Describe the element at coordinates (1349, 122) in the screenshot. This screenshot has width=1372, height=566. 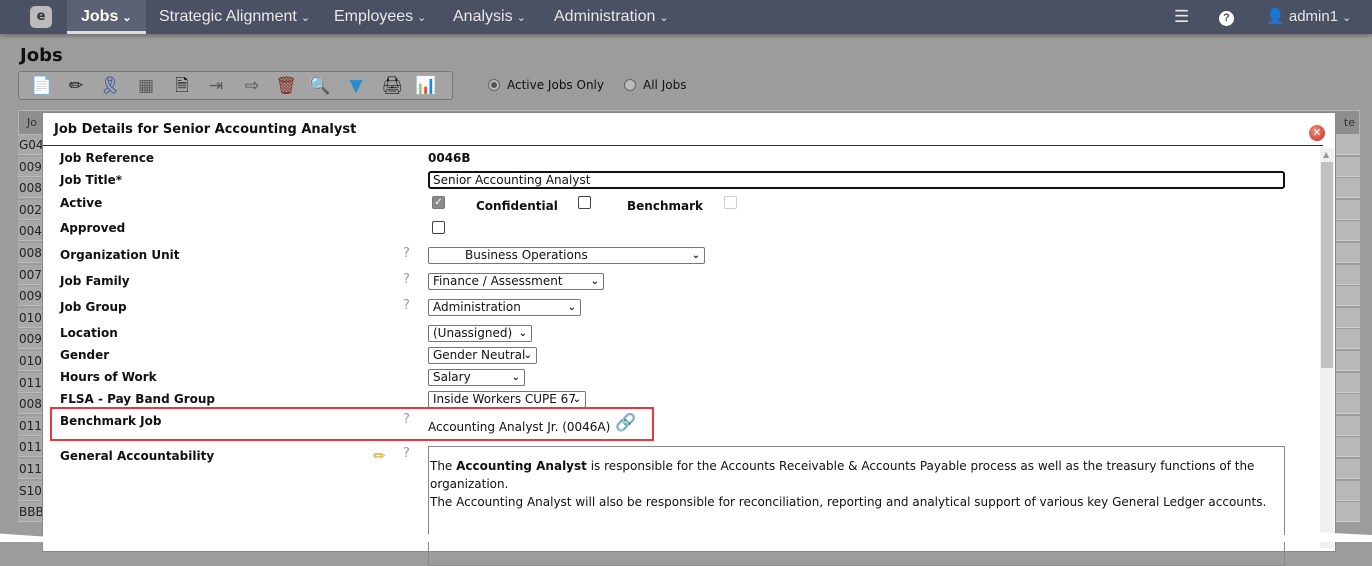
I see `column-header: te` at that location.